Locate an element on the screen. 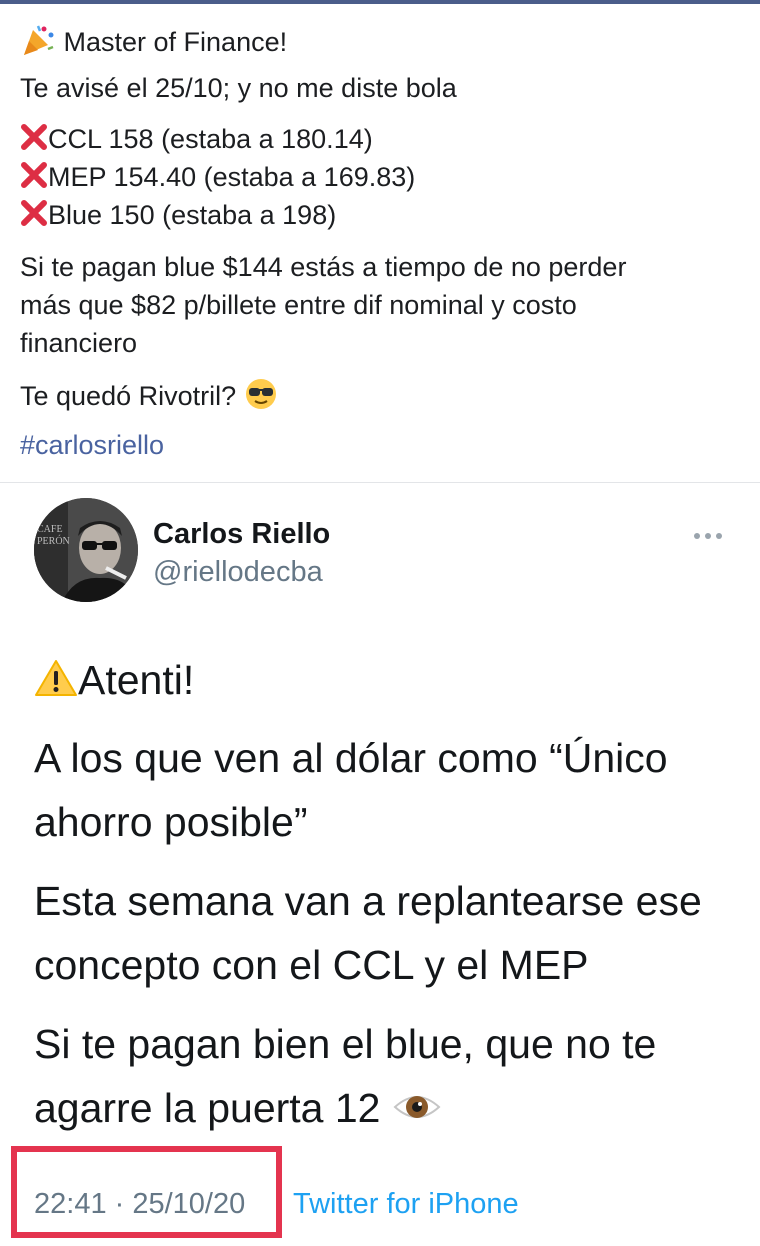 The image size is (760, 1246). tweet-text-line: Si te pagan bien el blue, que no te is located at coordinates (345, 1044).